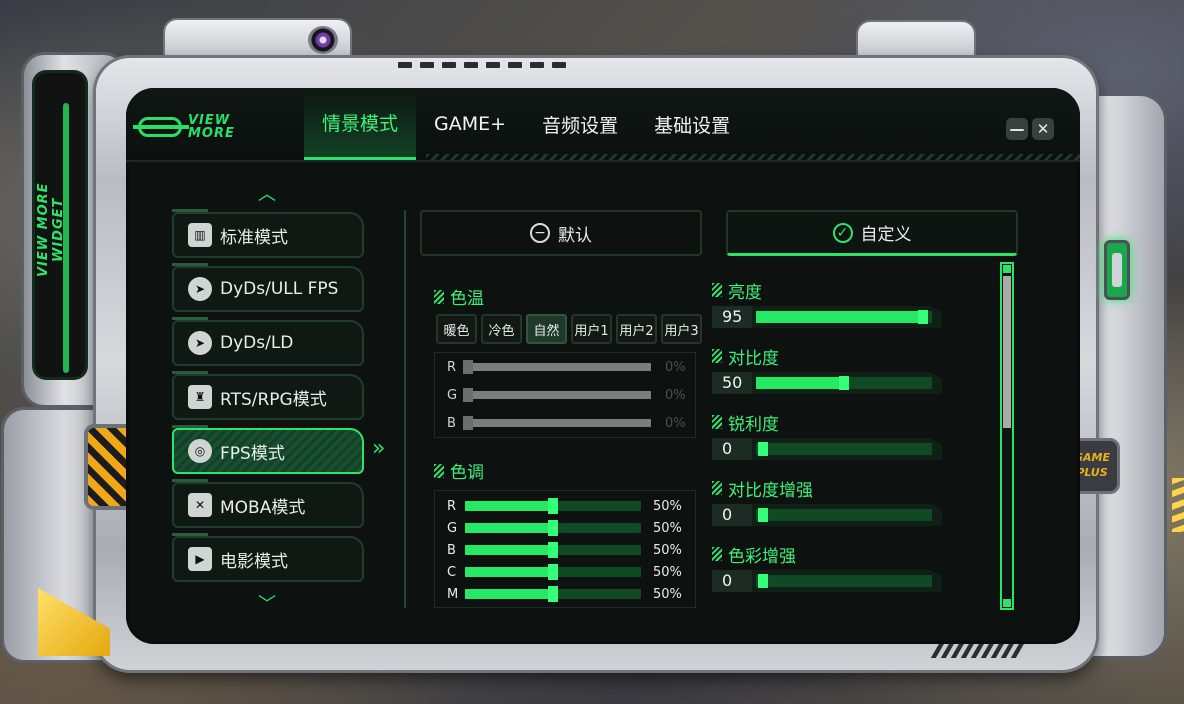 The image size is (1184, 704). What do you see at coordinates (667, 528) in the screenshot?
I see `slider-value: 50%` at bounding box center [667, 528].